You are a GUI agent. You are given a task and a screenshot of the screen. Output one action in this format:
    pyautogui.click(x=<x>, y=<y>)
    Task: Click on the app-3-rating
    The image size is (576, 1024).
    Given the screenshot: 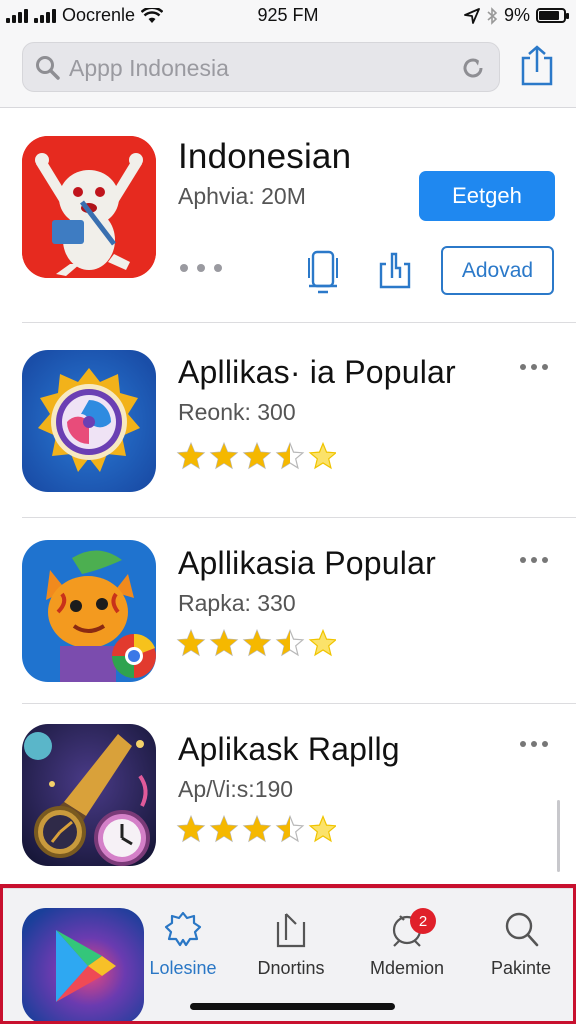 What is the action you would take?
    pyautogui.click(x=256, y=829)
    